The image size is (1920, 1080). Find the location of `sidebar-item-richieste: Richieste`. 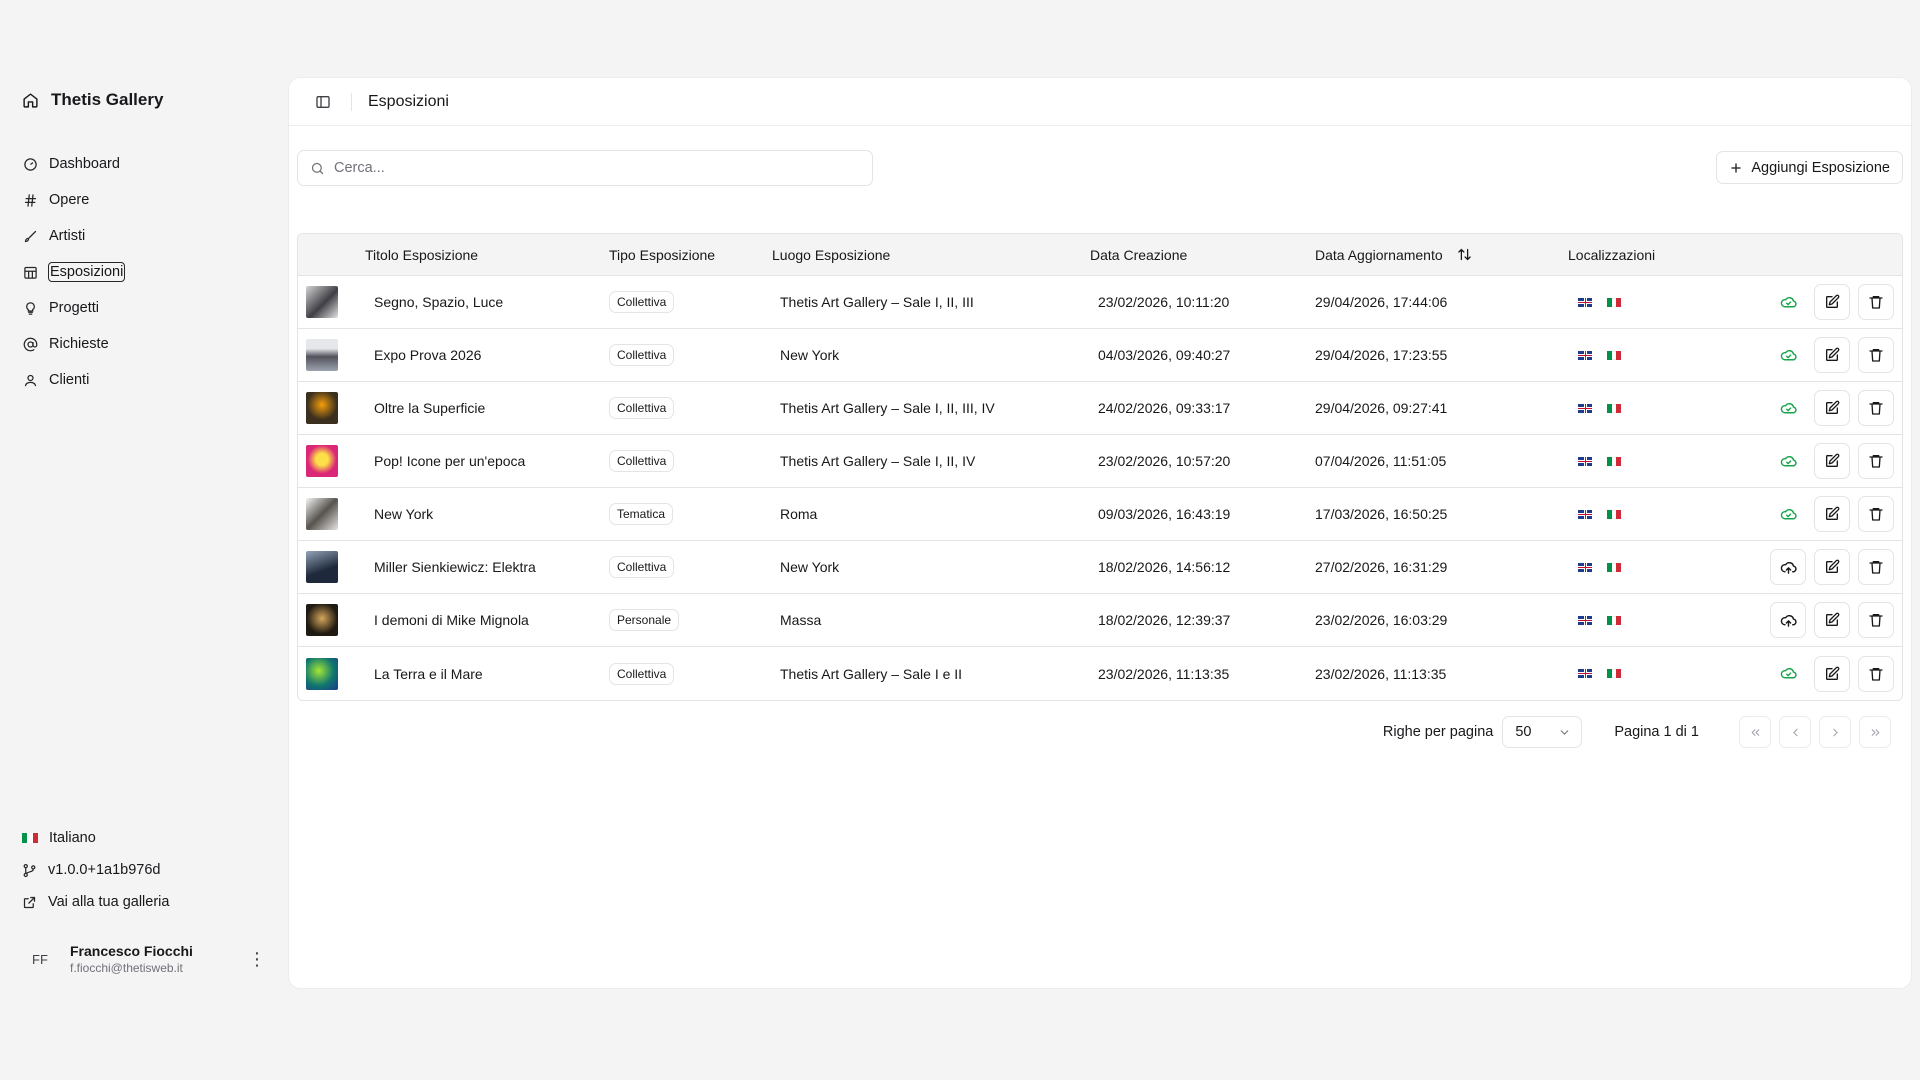

sidebar-item-richieste: Richieste is located at coordinates (142, 344).